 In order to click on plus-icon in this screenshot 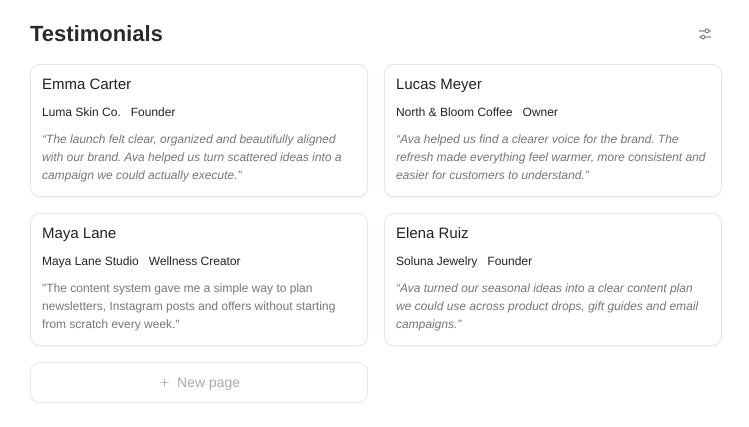, I will do `click(164, 382)`.